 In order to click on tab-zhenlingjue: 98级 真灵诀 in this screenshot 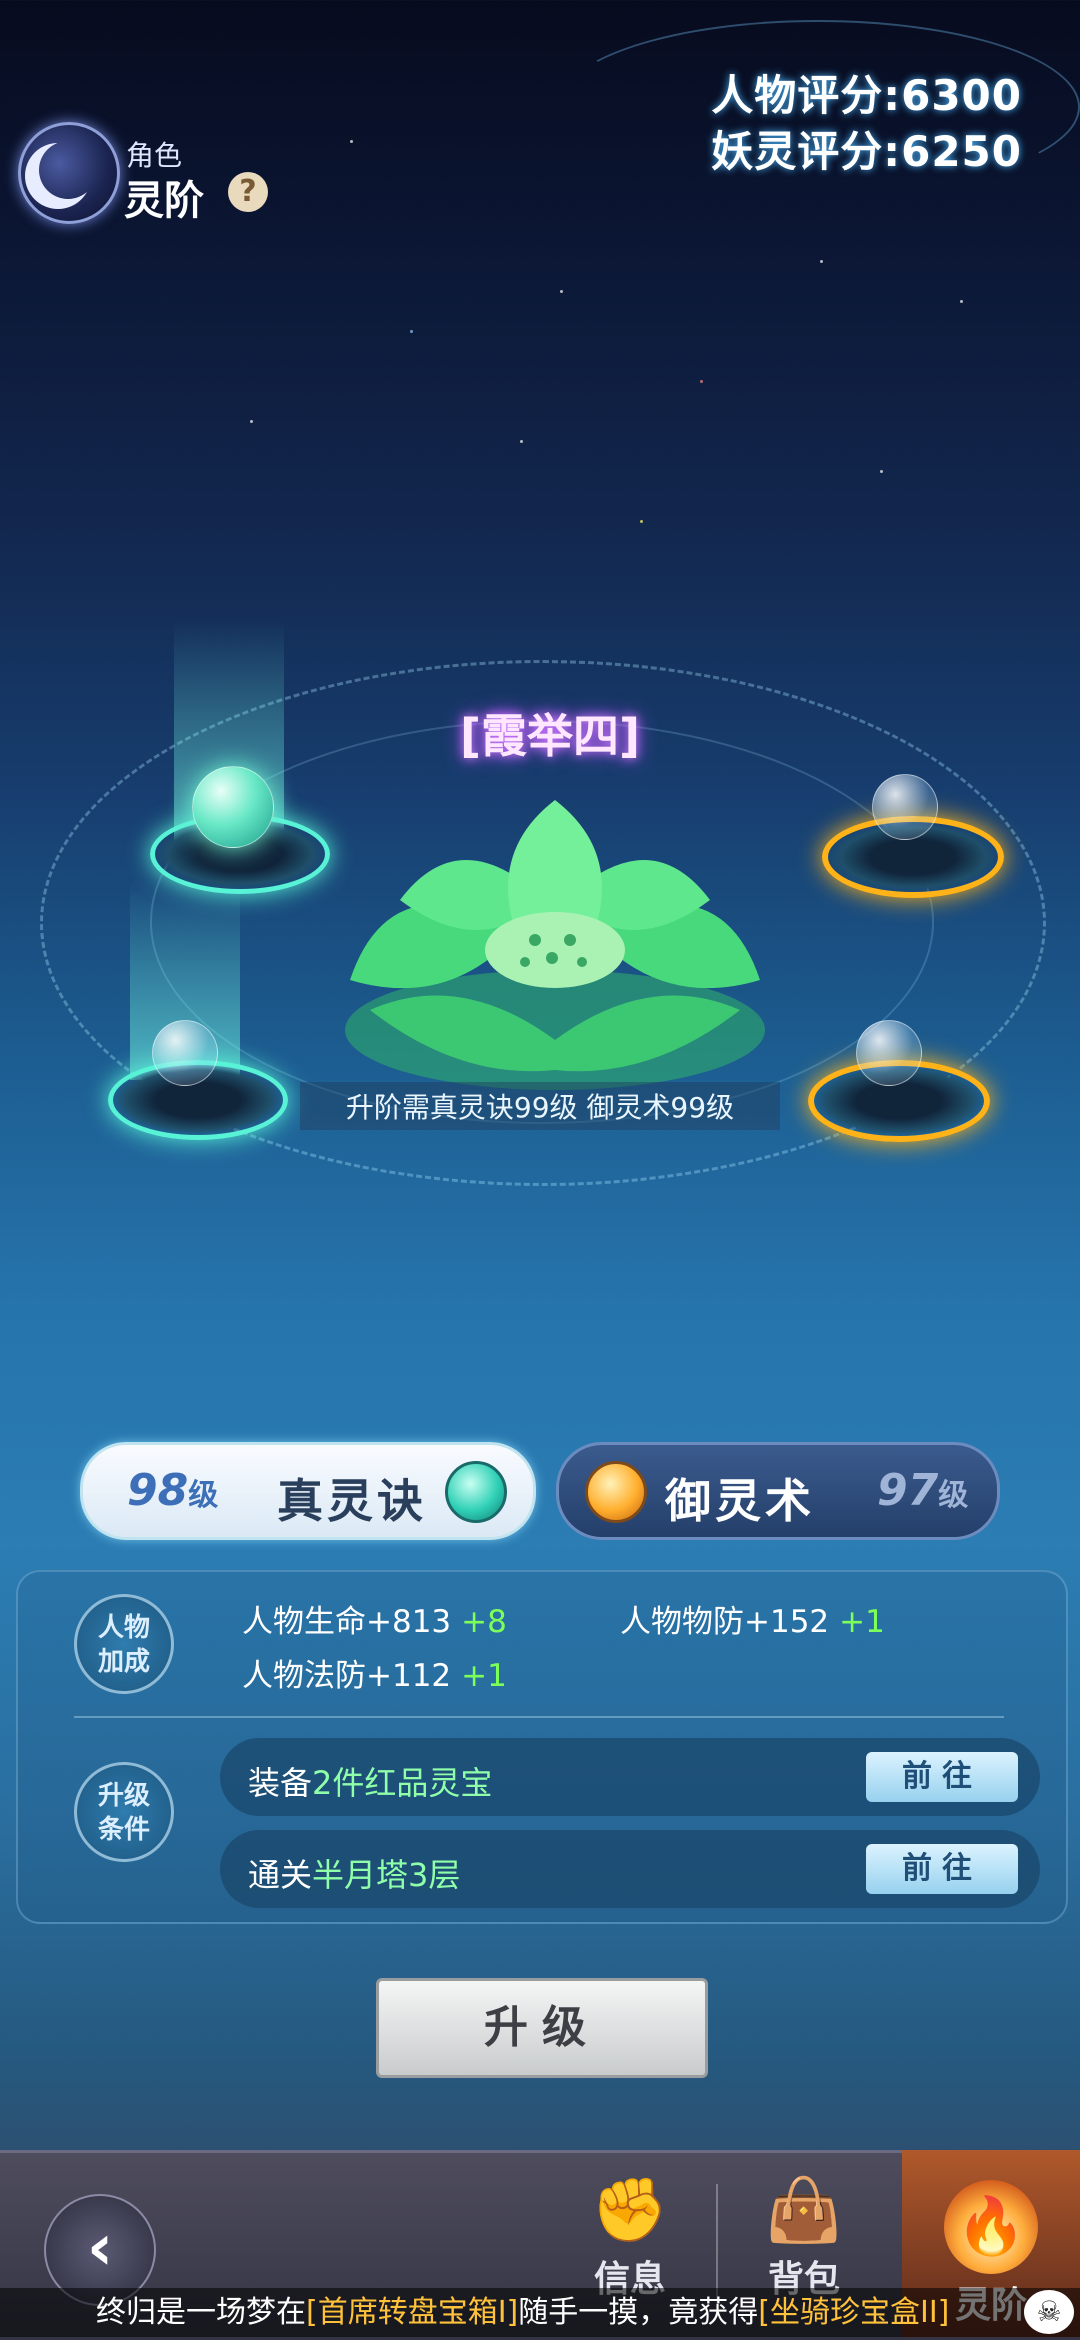, I will do `click(308, 1491)`.